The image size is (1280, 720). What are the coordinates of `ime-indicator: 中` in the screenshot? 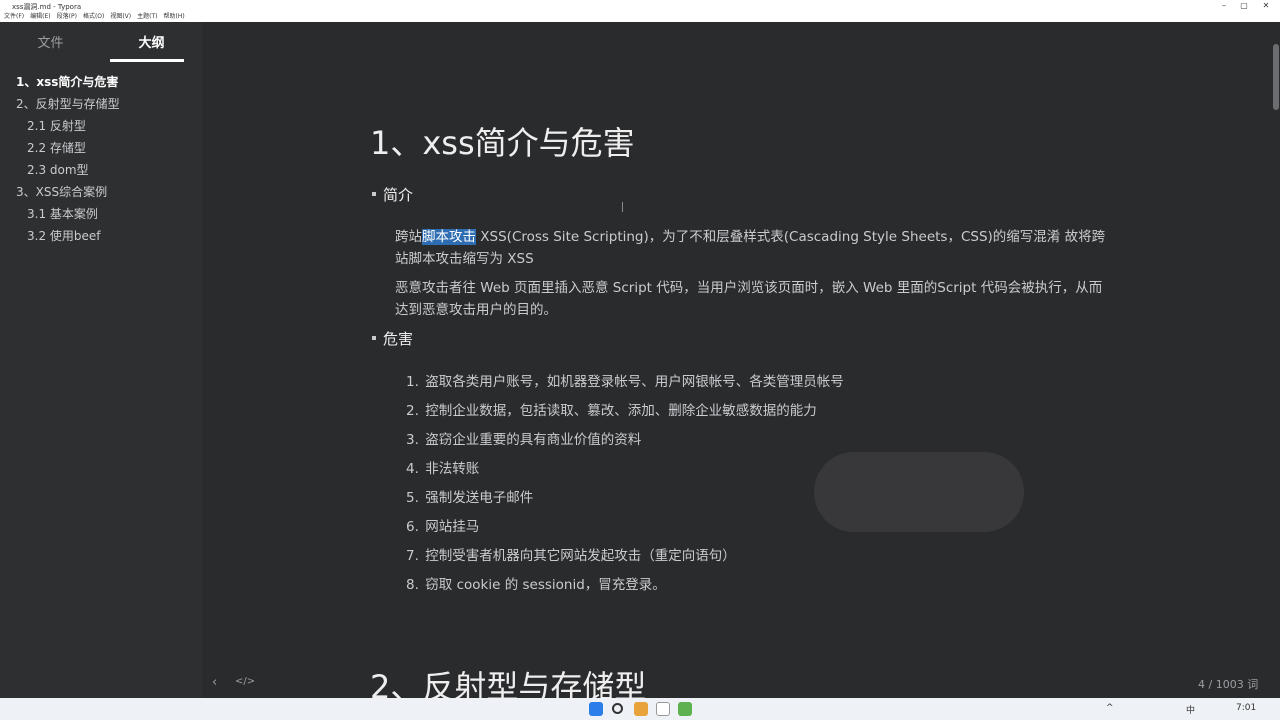 It's located at (1190, 709).